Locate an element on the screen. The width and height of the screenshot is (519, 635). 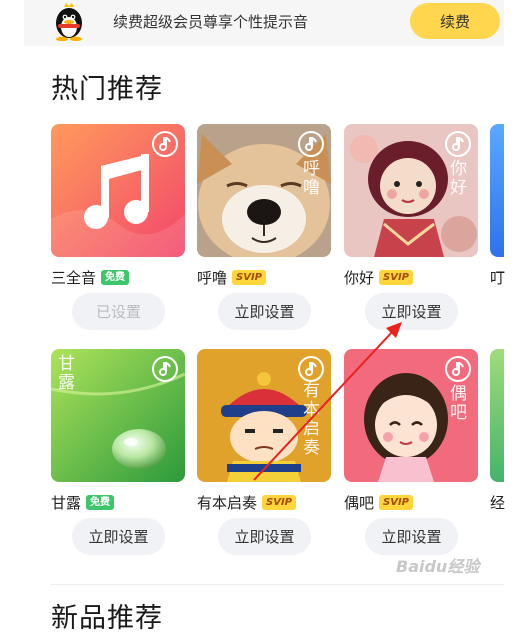
ringtone-name: 有本启奏 is located at coordinates (227, 502).